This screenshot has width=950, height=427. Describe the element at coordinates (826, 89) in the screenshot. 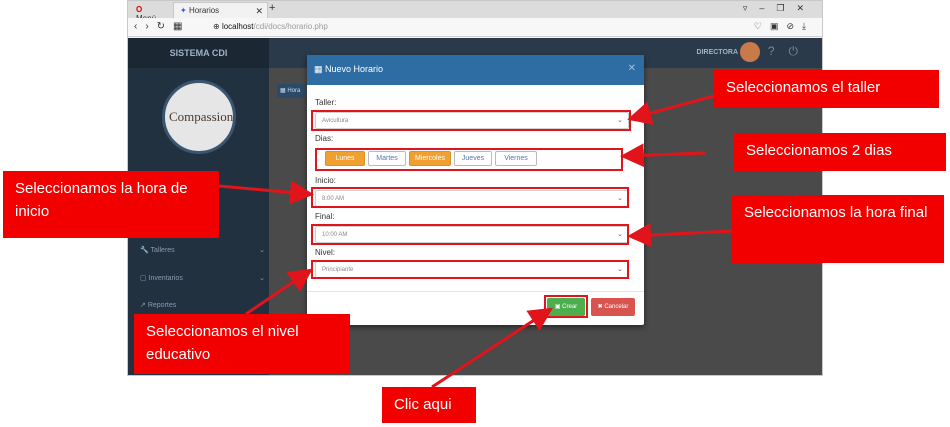

I see `callout-taller: Seleccionamos el taller` at that location.